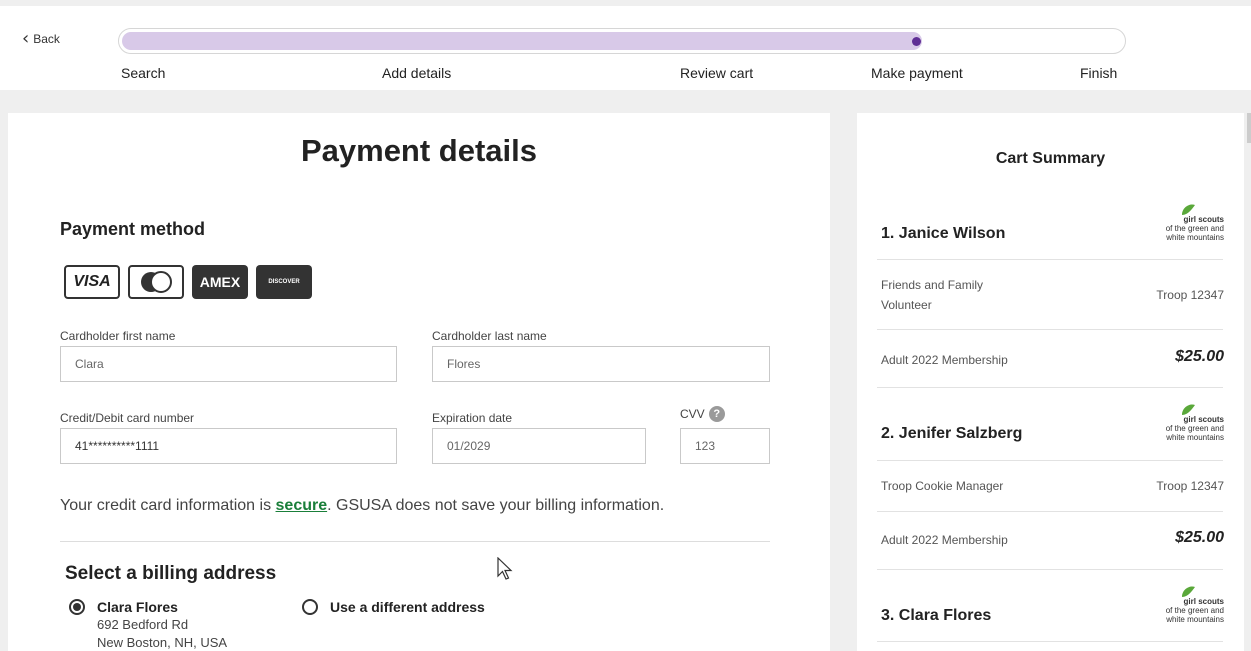 Image resolution: width=1251 pixels, height=651 pixels. I want to click on different-address-radio: Use a different address, so click(393, 607).